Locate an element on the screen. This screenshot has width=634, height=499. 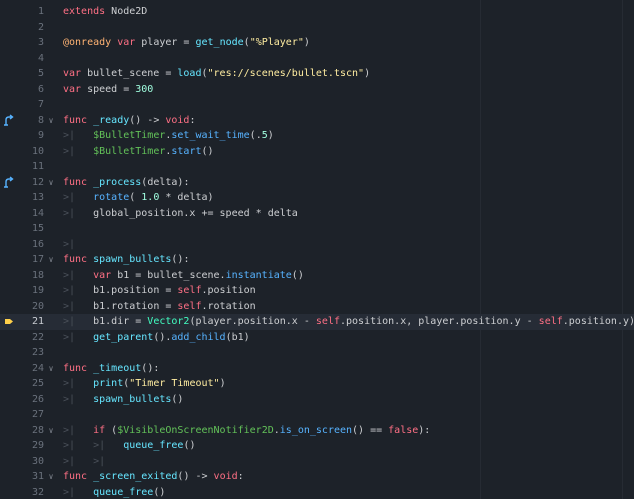
code-token: 300 is located at coordinates (144, 89).